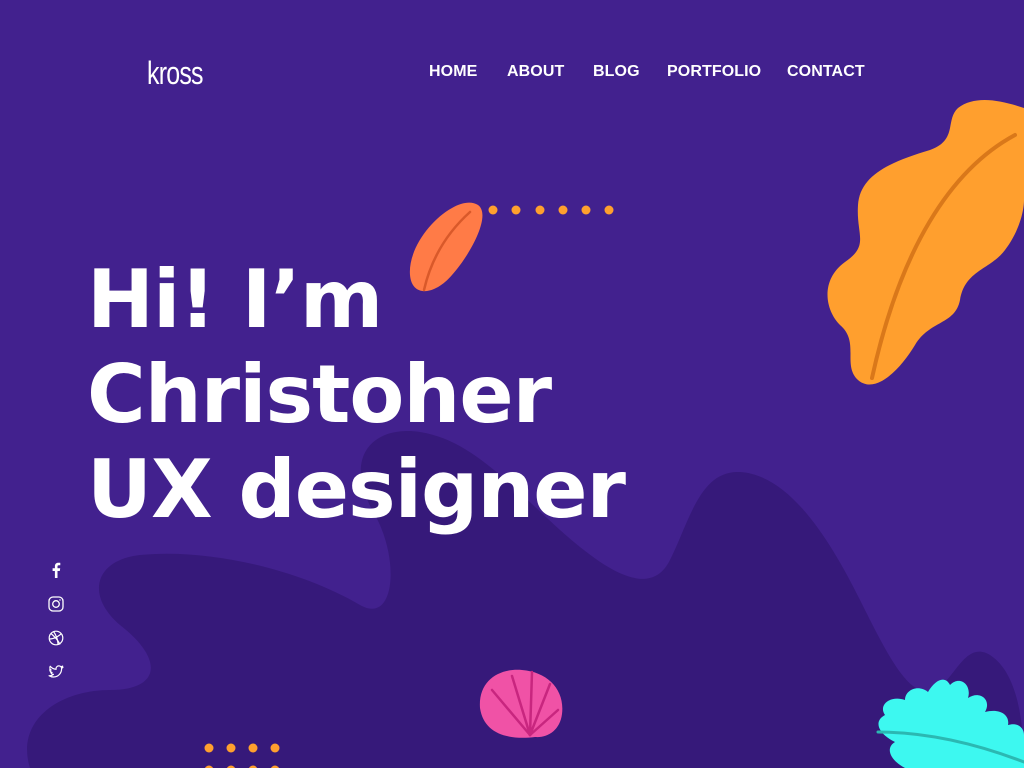 The image size is (1024, 768). What do you see at coordinates (56, 672) in the screenshot?
I see `twitter-icon` at bounding box center [56, 672].